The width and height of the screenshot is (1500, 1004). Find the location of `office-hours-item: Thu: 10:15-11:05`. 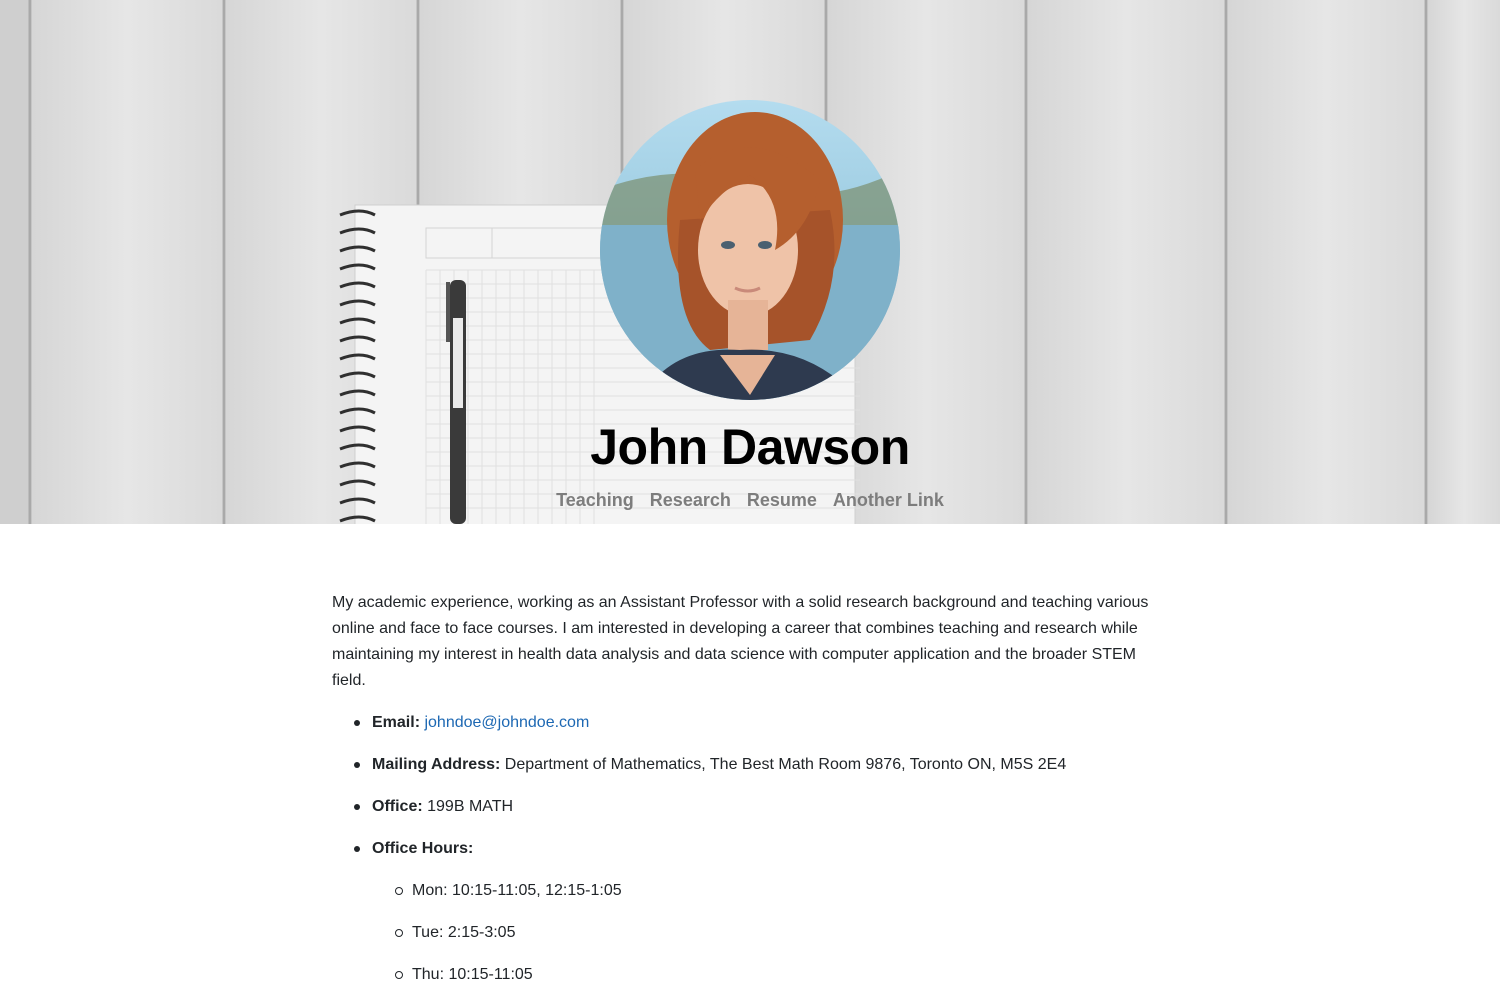

office-hours-item: Thu: 10:15-11:05 is located at coordinates (783, 975).